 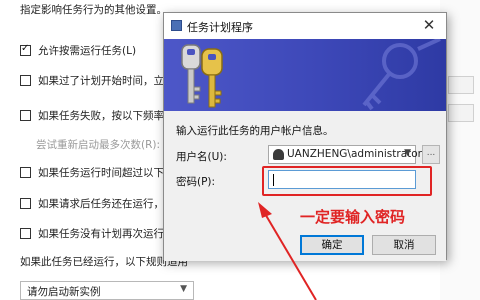 I want to click on dialog-title: 任务计划程序, so click(x=220, y=27).